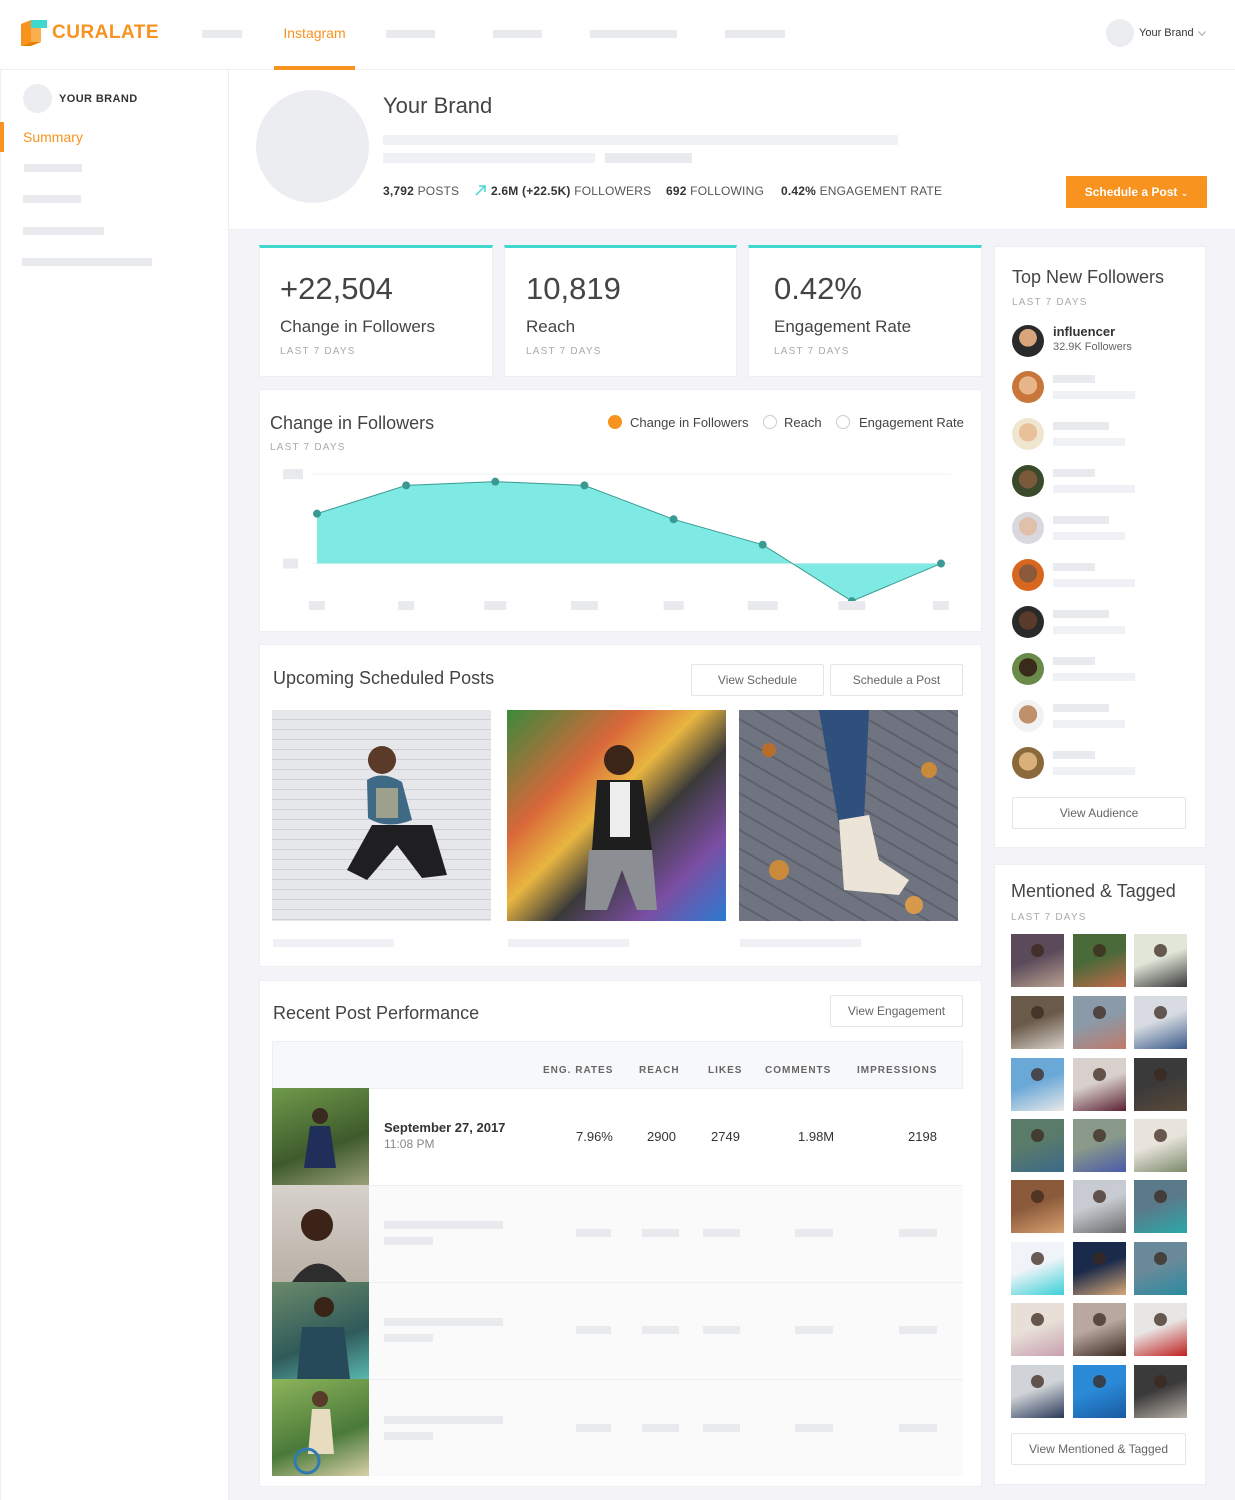  What do you see at coordinates (689, 422) in the screenshot?
I see `legend-change-in-followers: Change in Followers` at bounding box center [689, 422].